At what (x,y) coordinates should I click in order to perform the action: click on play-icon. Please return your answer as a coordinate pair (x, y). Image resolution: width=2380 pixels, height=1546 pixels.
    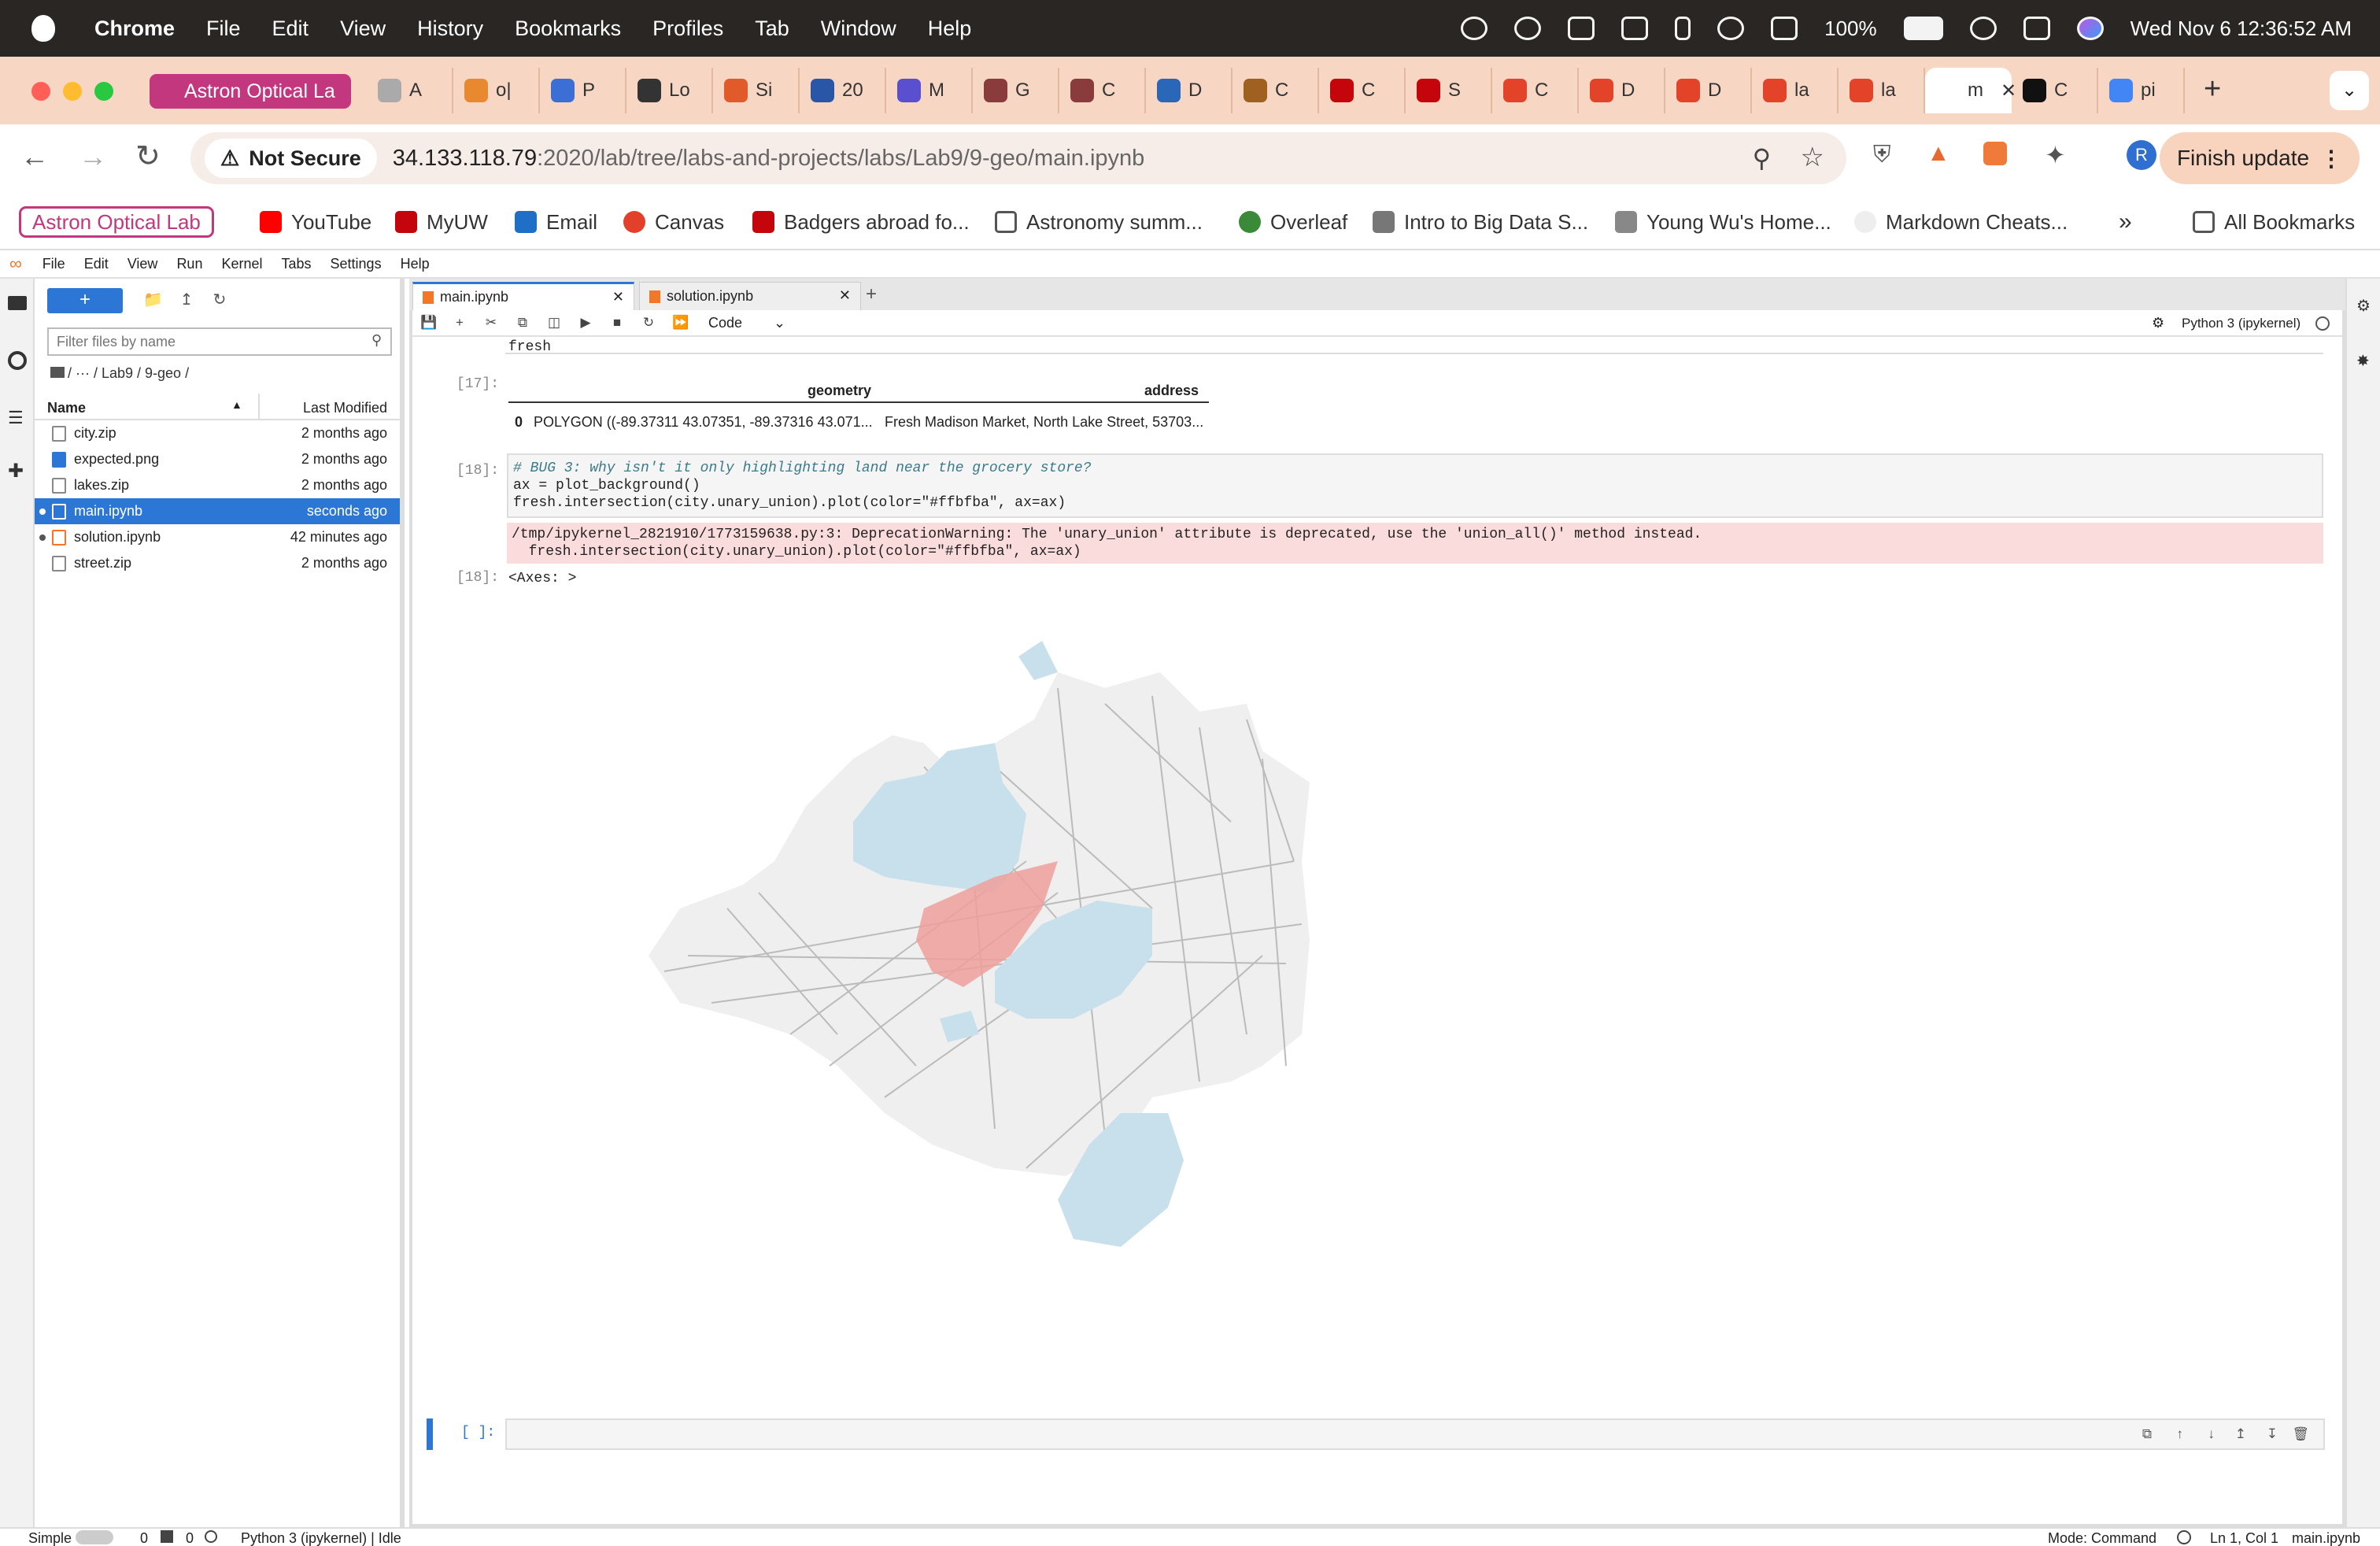
    Looking at the image, I should click on (1731, 28).